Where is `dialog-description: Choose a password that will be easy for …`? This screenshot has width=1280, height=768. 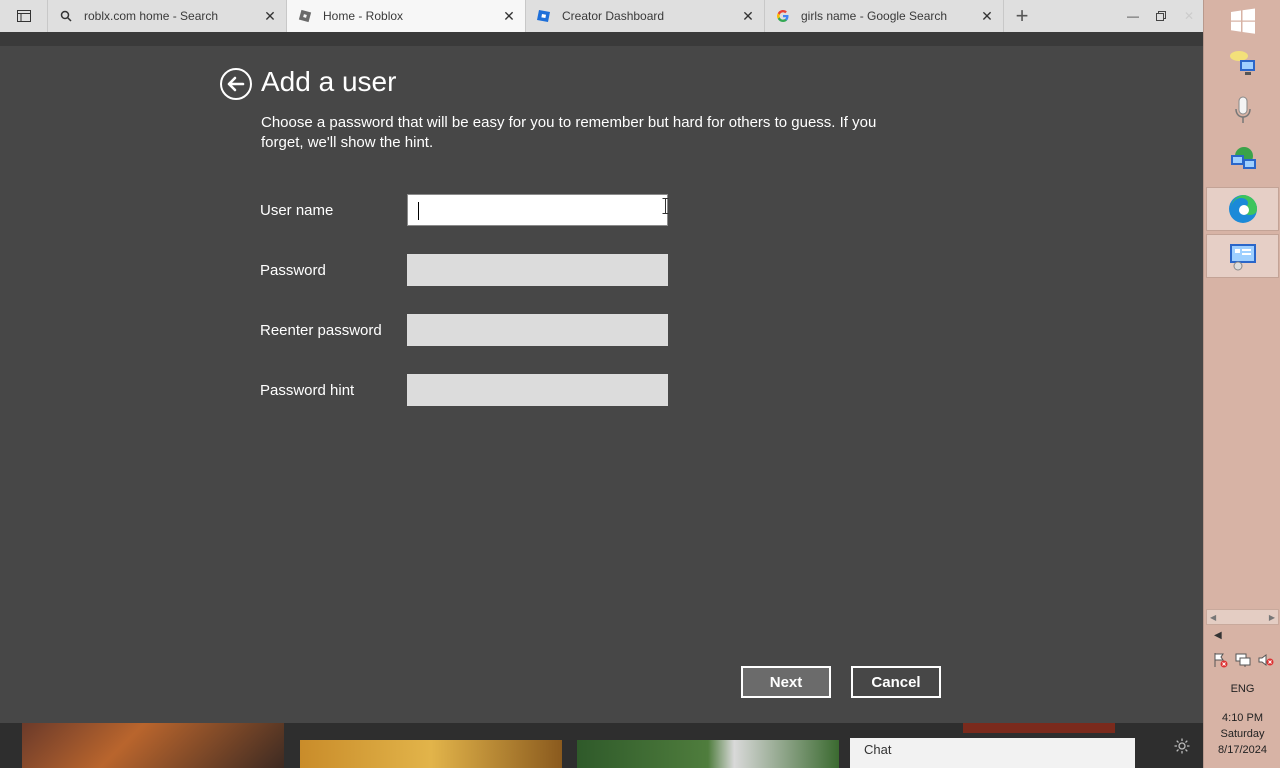 dialog-description: Choose a password that will be easy for … is located at coordinates (569, 132).